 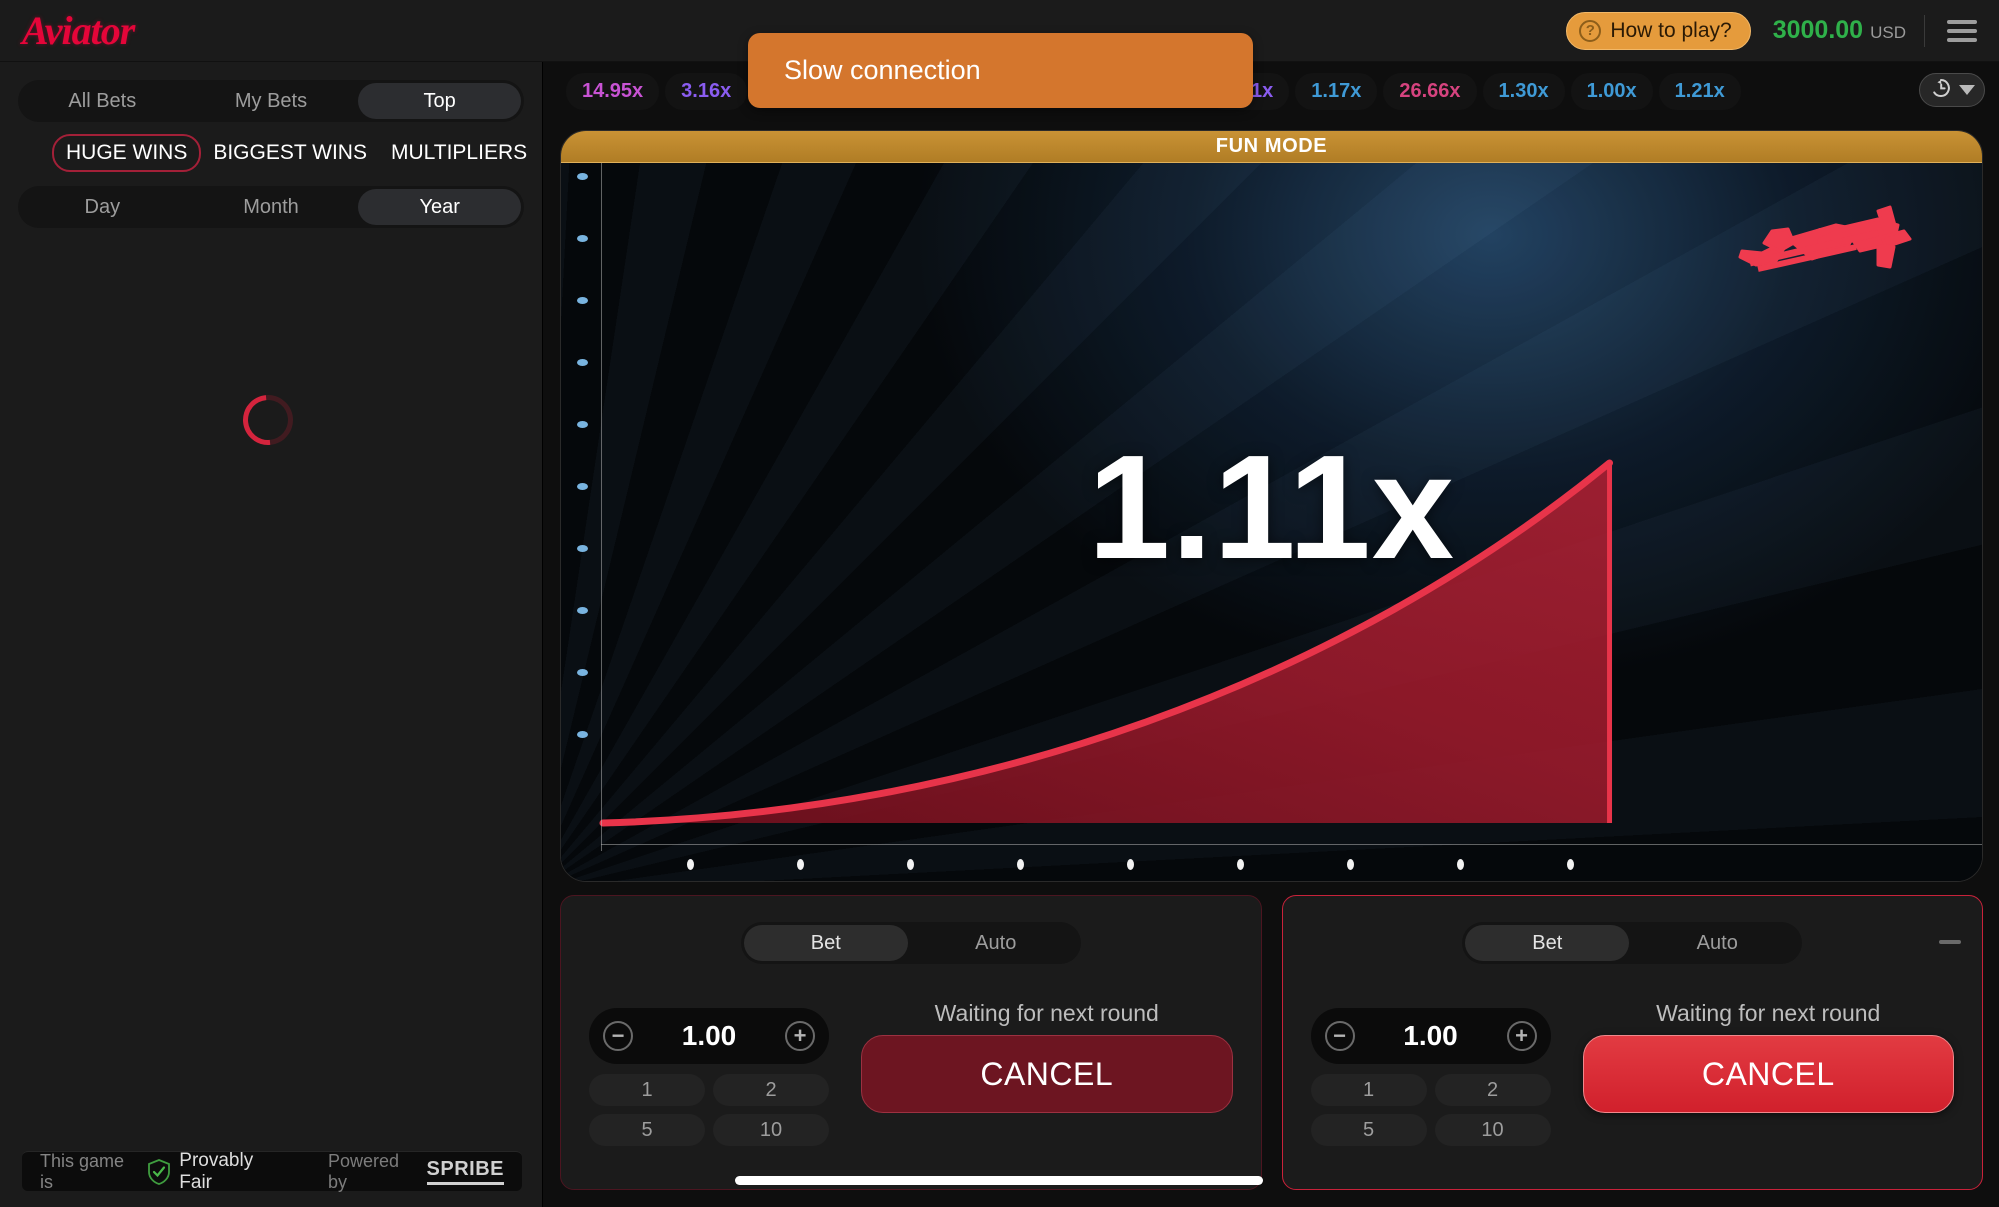 I want to click on stake-value-left: 1.00, so click(x=709, y=1036).